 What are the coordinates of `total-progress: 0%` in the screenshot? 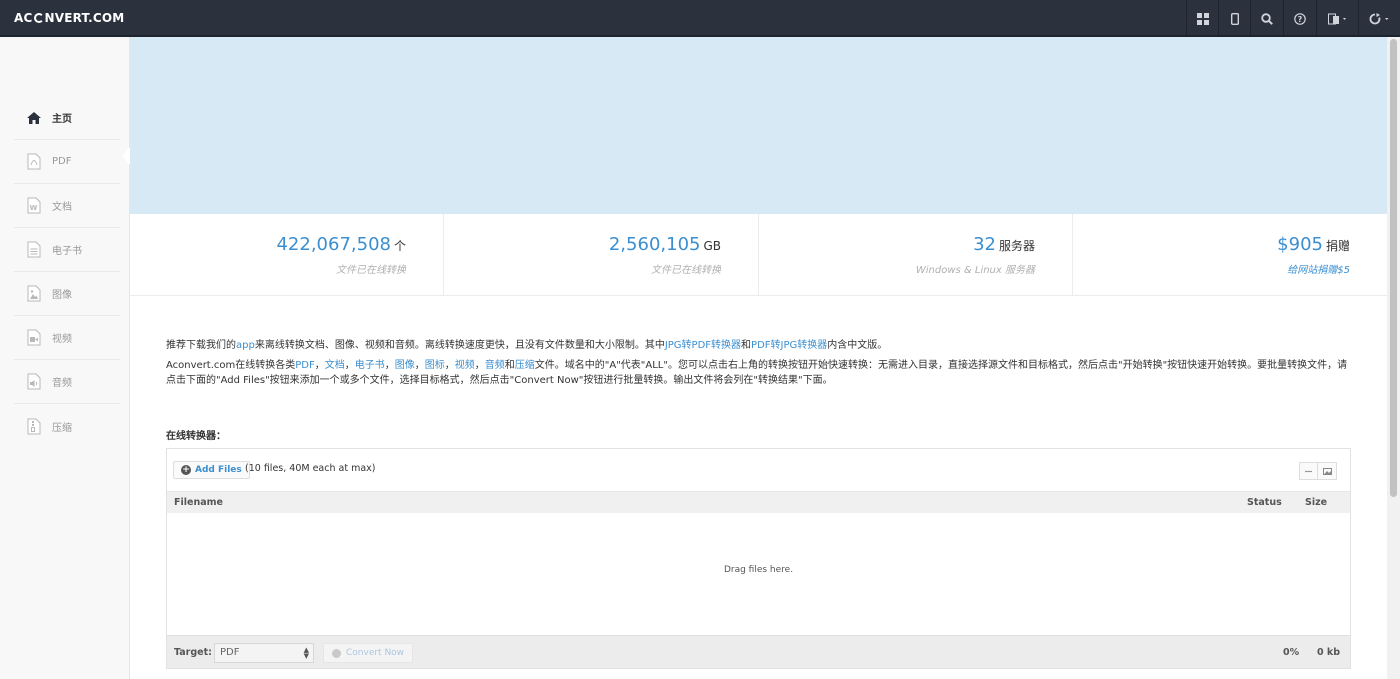 It's located at (1291, 652).